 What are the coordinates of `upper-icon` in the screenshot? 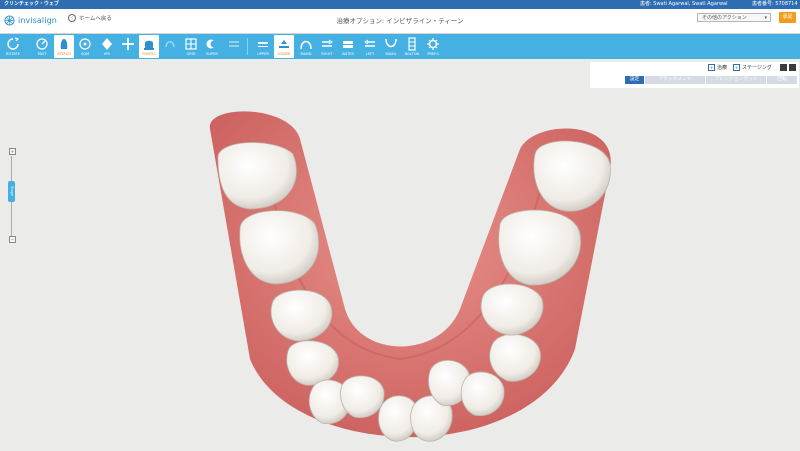 It's located at (263, 44).